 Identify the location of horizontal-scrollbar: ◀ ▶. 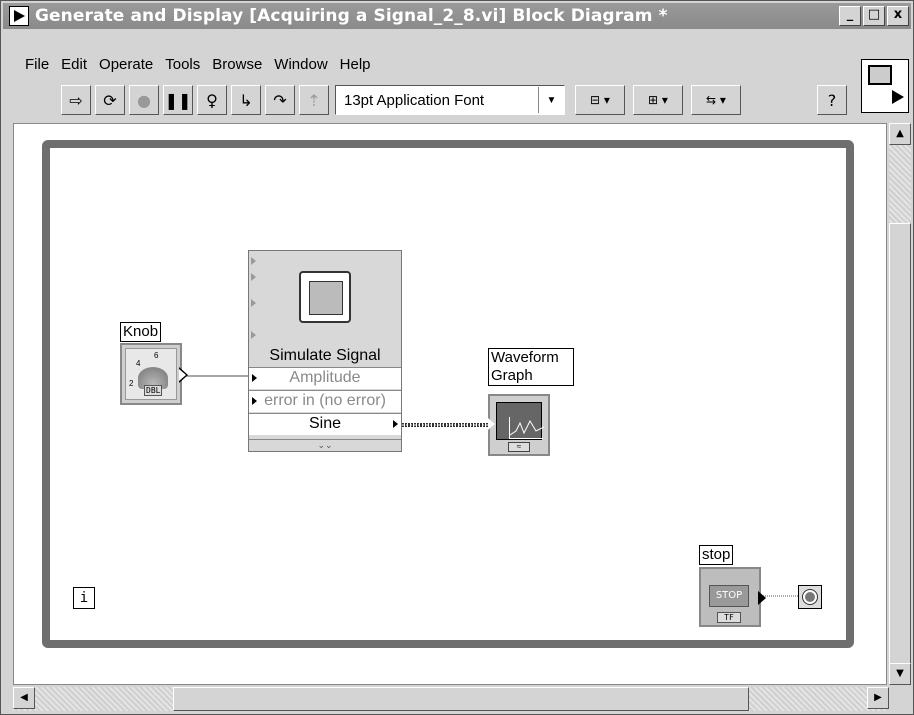
(451, 699).